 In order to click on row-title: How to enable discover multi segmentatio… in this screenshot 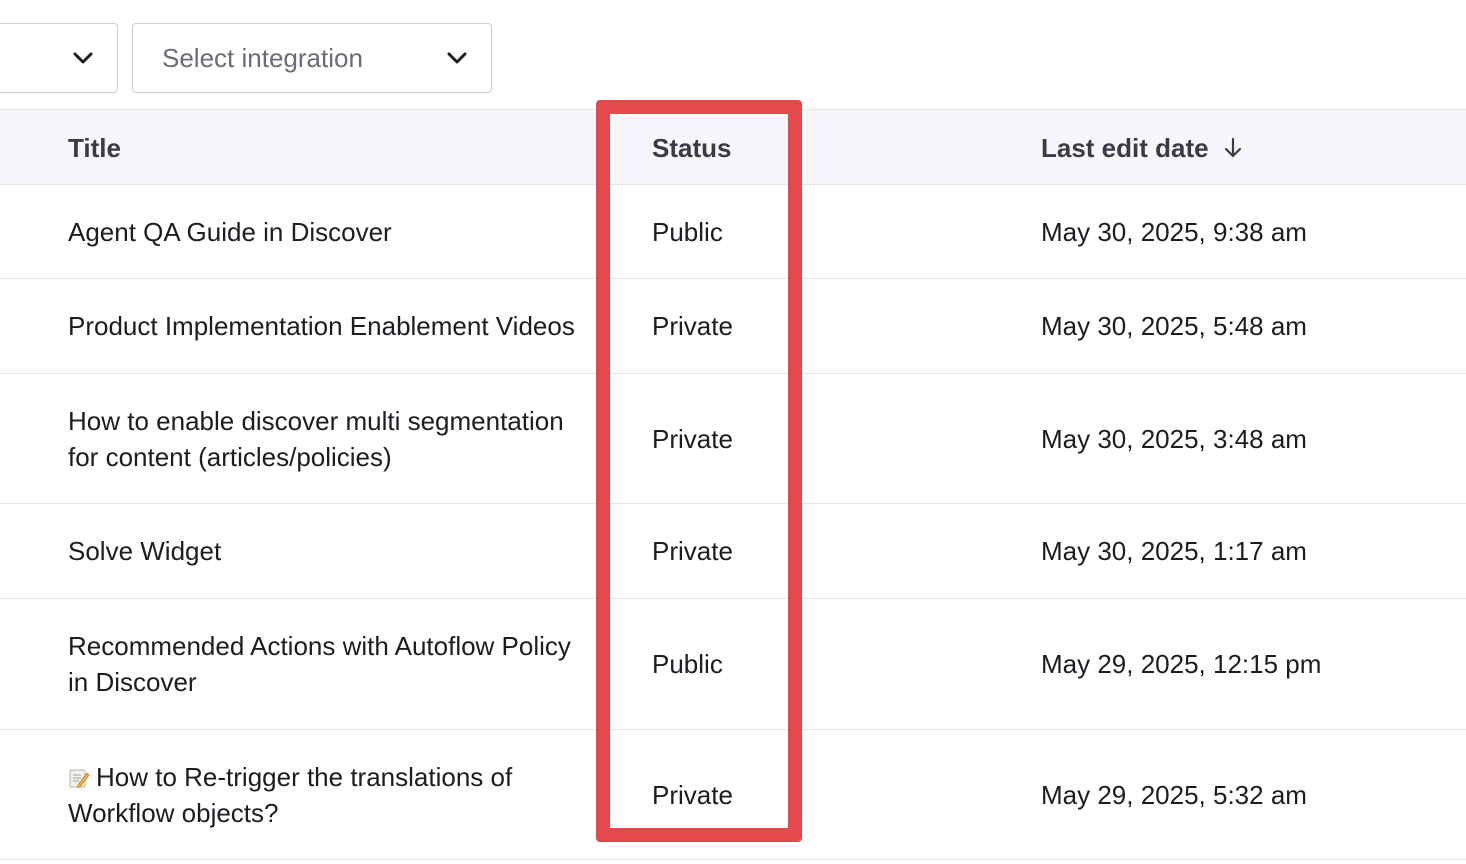, I will do `click(333, 438)`.